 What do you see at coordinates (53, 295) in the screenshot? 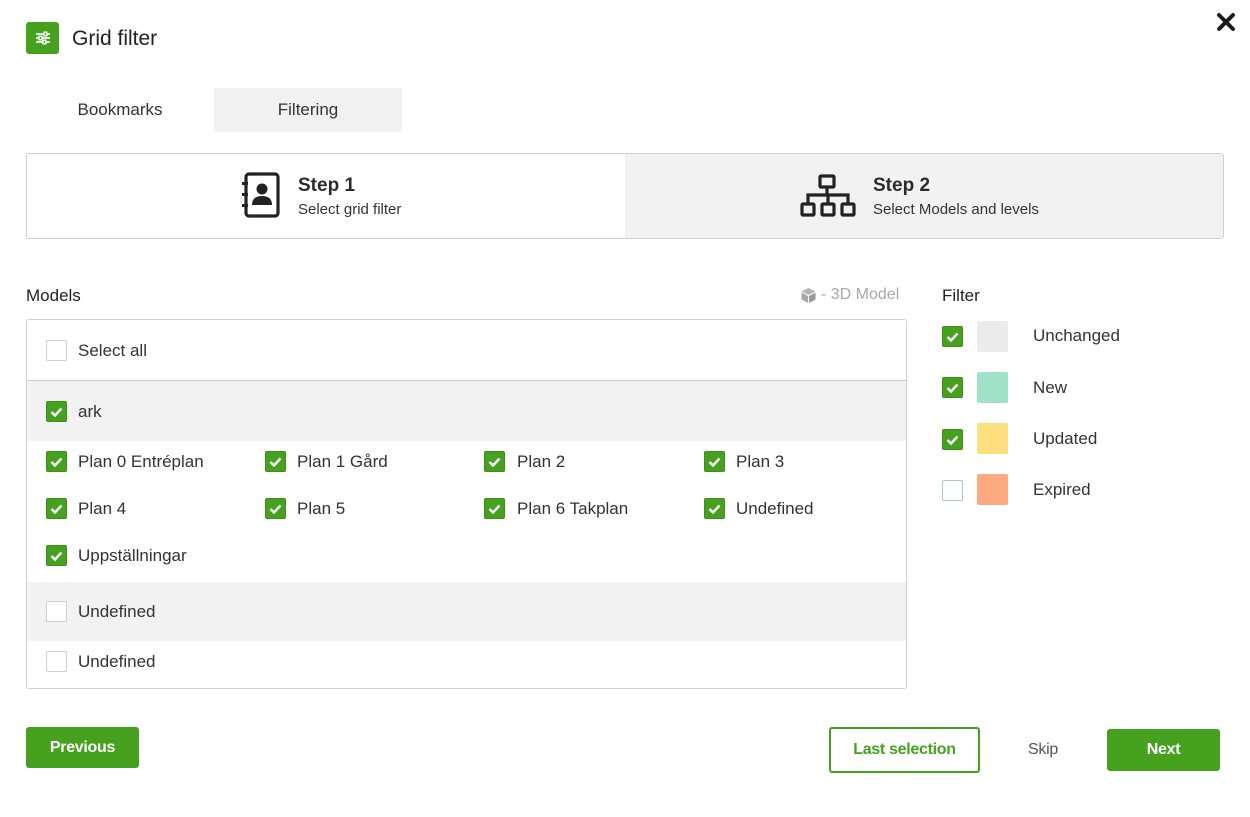
I see `models-label: Models` at bounding box center [53, 295].